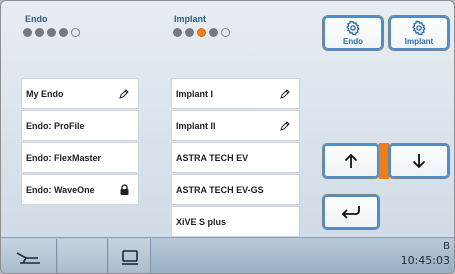 The width and height of the screenshot is (455, 274). I want to click on scroll-up-button, so click(351, 161).